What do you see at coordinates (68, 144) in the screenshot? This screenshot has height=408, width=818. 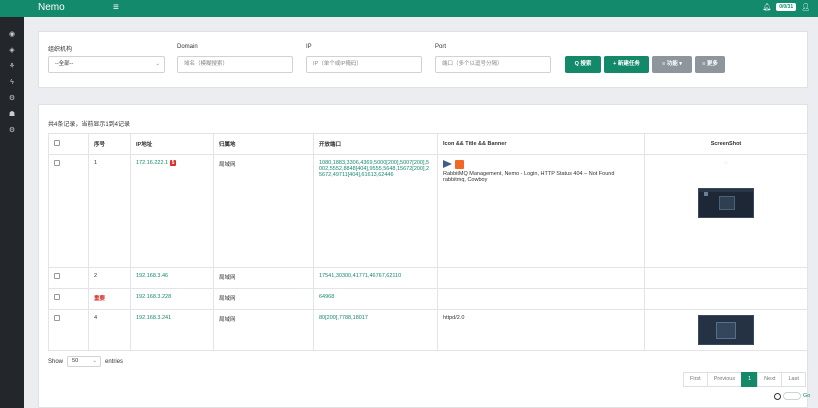 I see `select-all-header` at bounding box center [68, 144].